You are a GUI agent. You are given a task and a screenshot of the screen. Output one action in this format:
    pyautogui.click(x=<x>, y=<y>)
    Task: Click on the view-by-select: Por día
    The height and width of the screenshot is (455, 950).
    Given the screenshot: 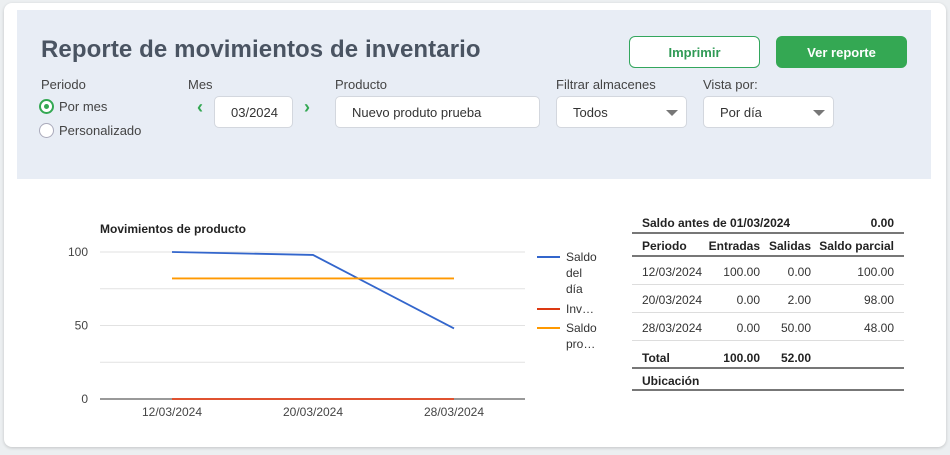 What is the action you would take?
    pyautogui.click(x=768, y=112)
    